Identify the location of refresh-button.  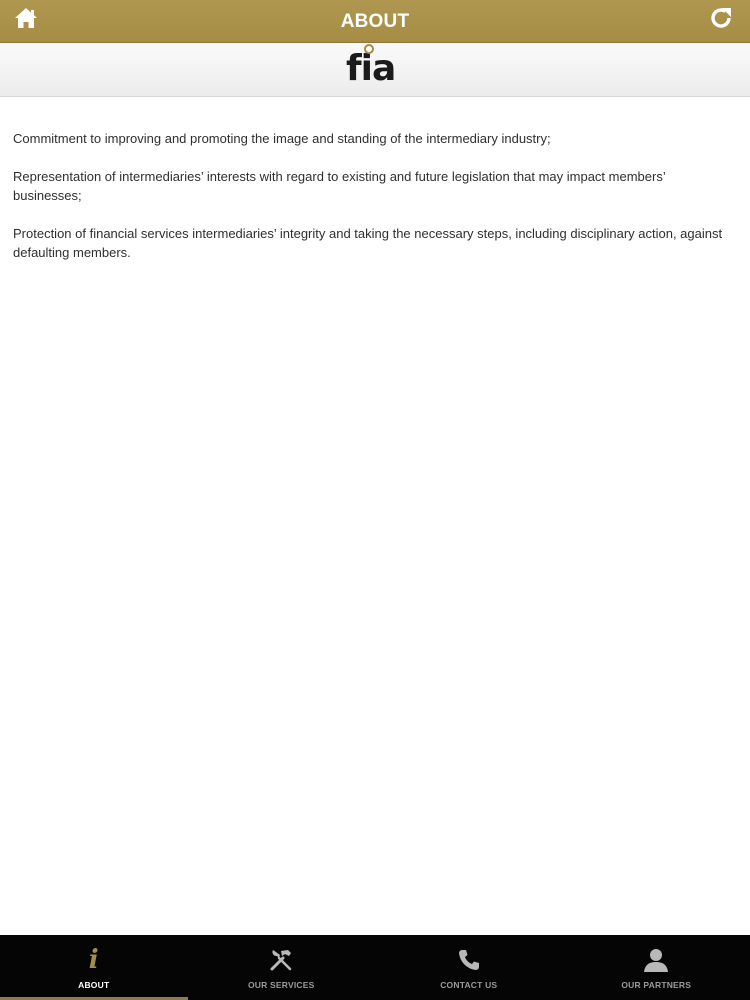
(721, 18).